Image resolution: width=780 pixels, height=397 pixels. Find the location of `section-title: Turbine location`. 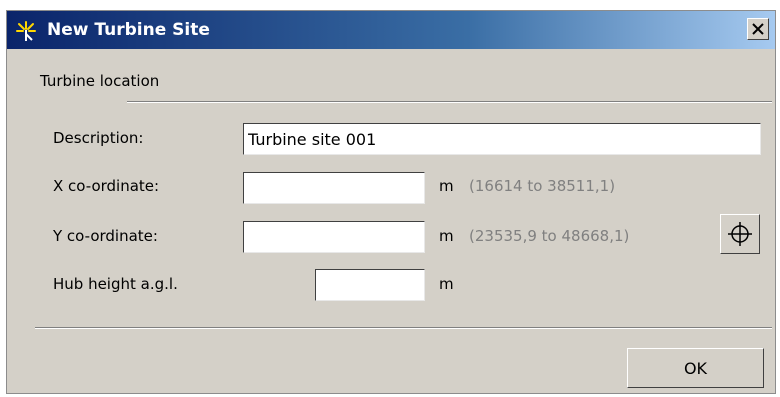

section-title: Turbine location is located at coordinates (100, 81).